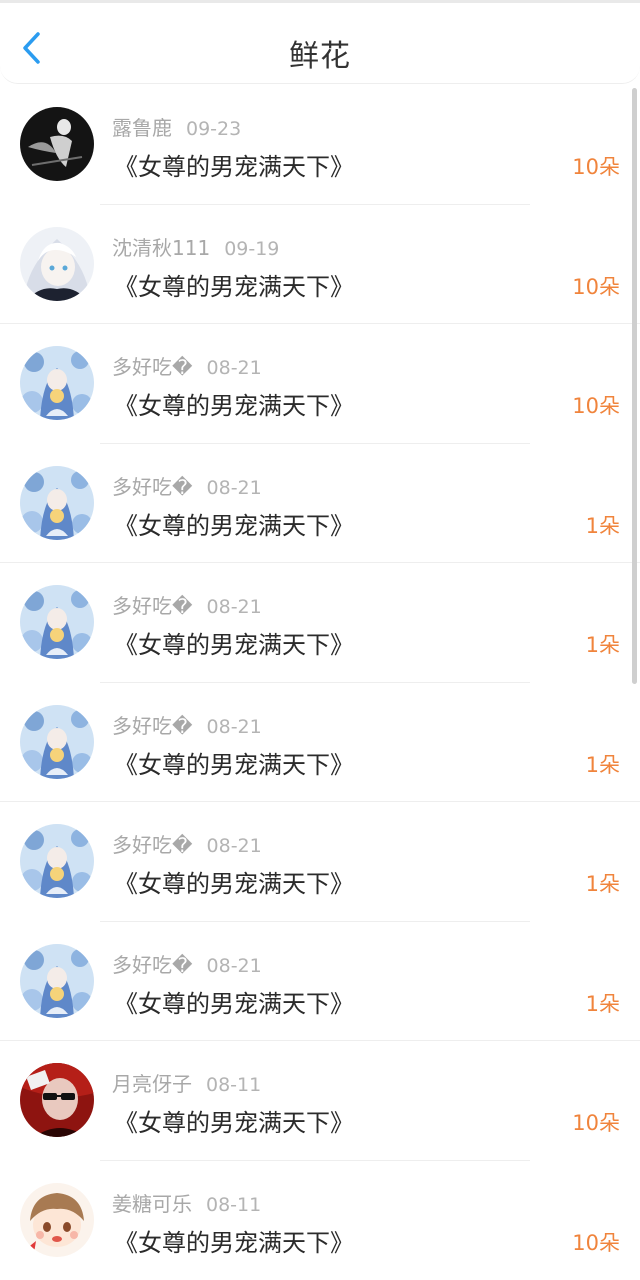  I want to click on user-meta: 月亮伢子 08-11, so click(186, 1082).